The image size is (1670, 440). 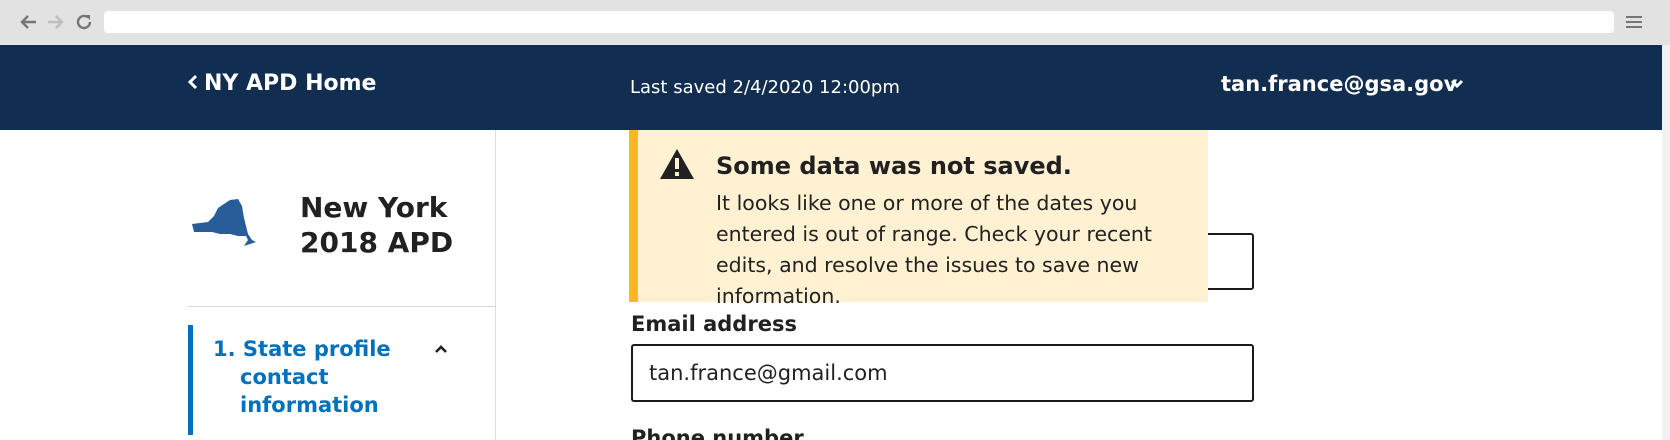 I want to click on chevron-up-icon, so click(x=441, y=349).